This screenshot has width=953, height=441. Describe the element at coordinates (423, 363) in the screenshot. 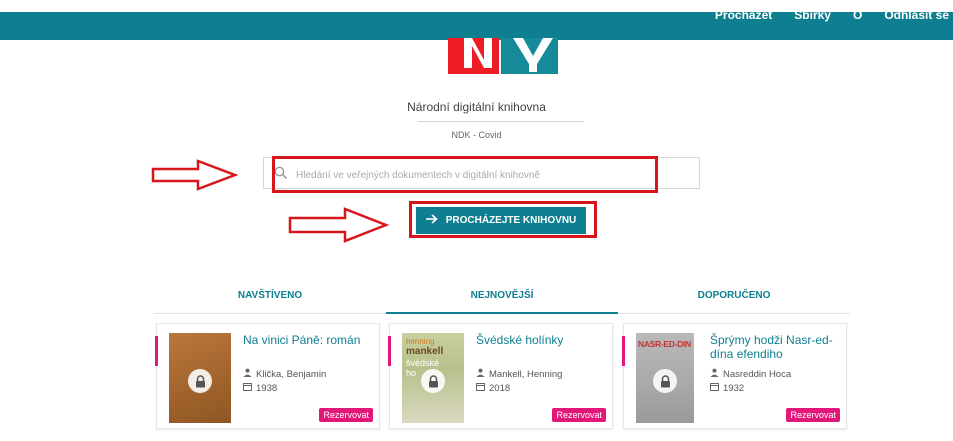

I see `cover-text: švédské` at that location.